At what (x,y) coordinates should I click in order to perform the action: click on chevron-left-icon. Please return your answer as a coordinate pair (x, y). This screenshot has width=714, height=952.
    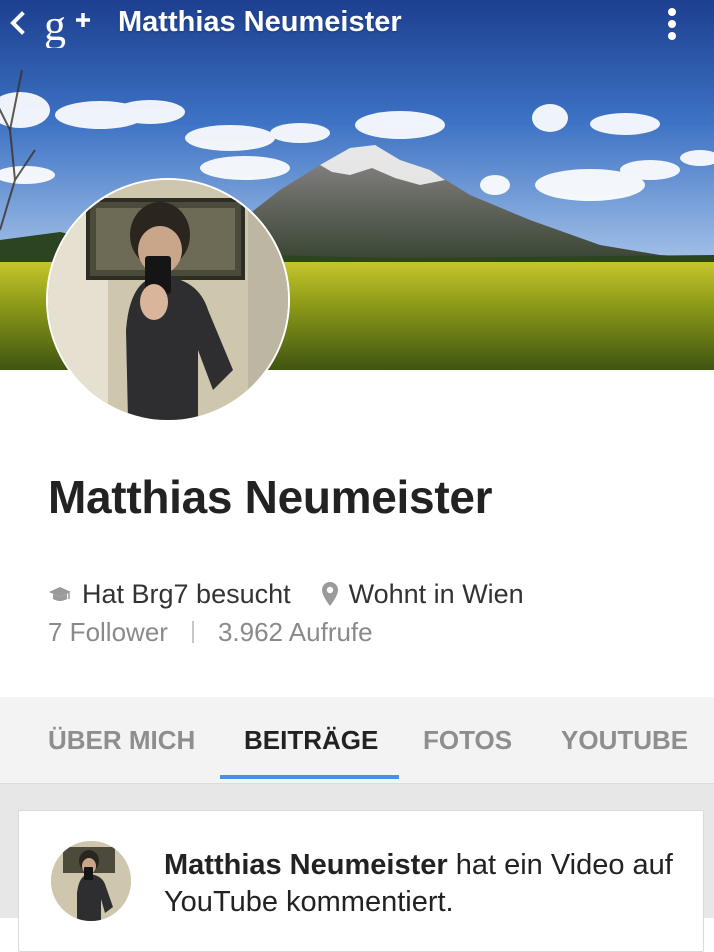
    Looking at the image, I should click on (17, 23).